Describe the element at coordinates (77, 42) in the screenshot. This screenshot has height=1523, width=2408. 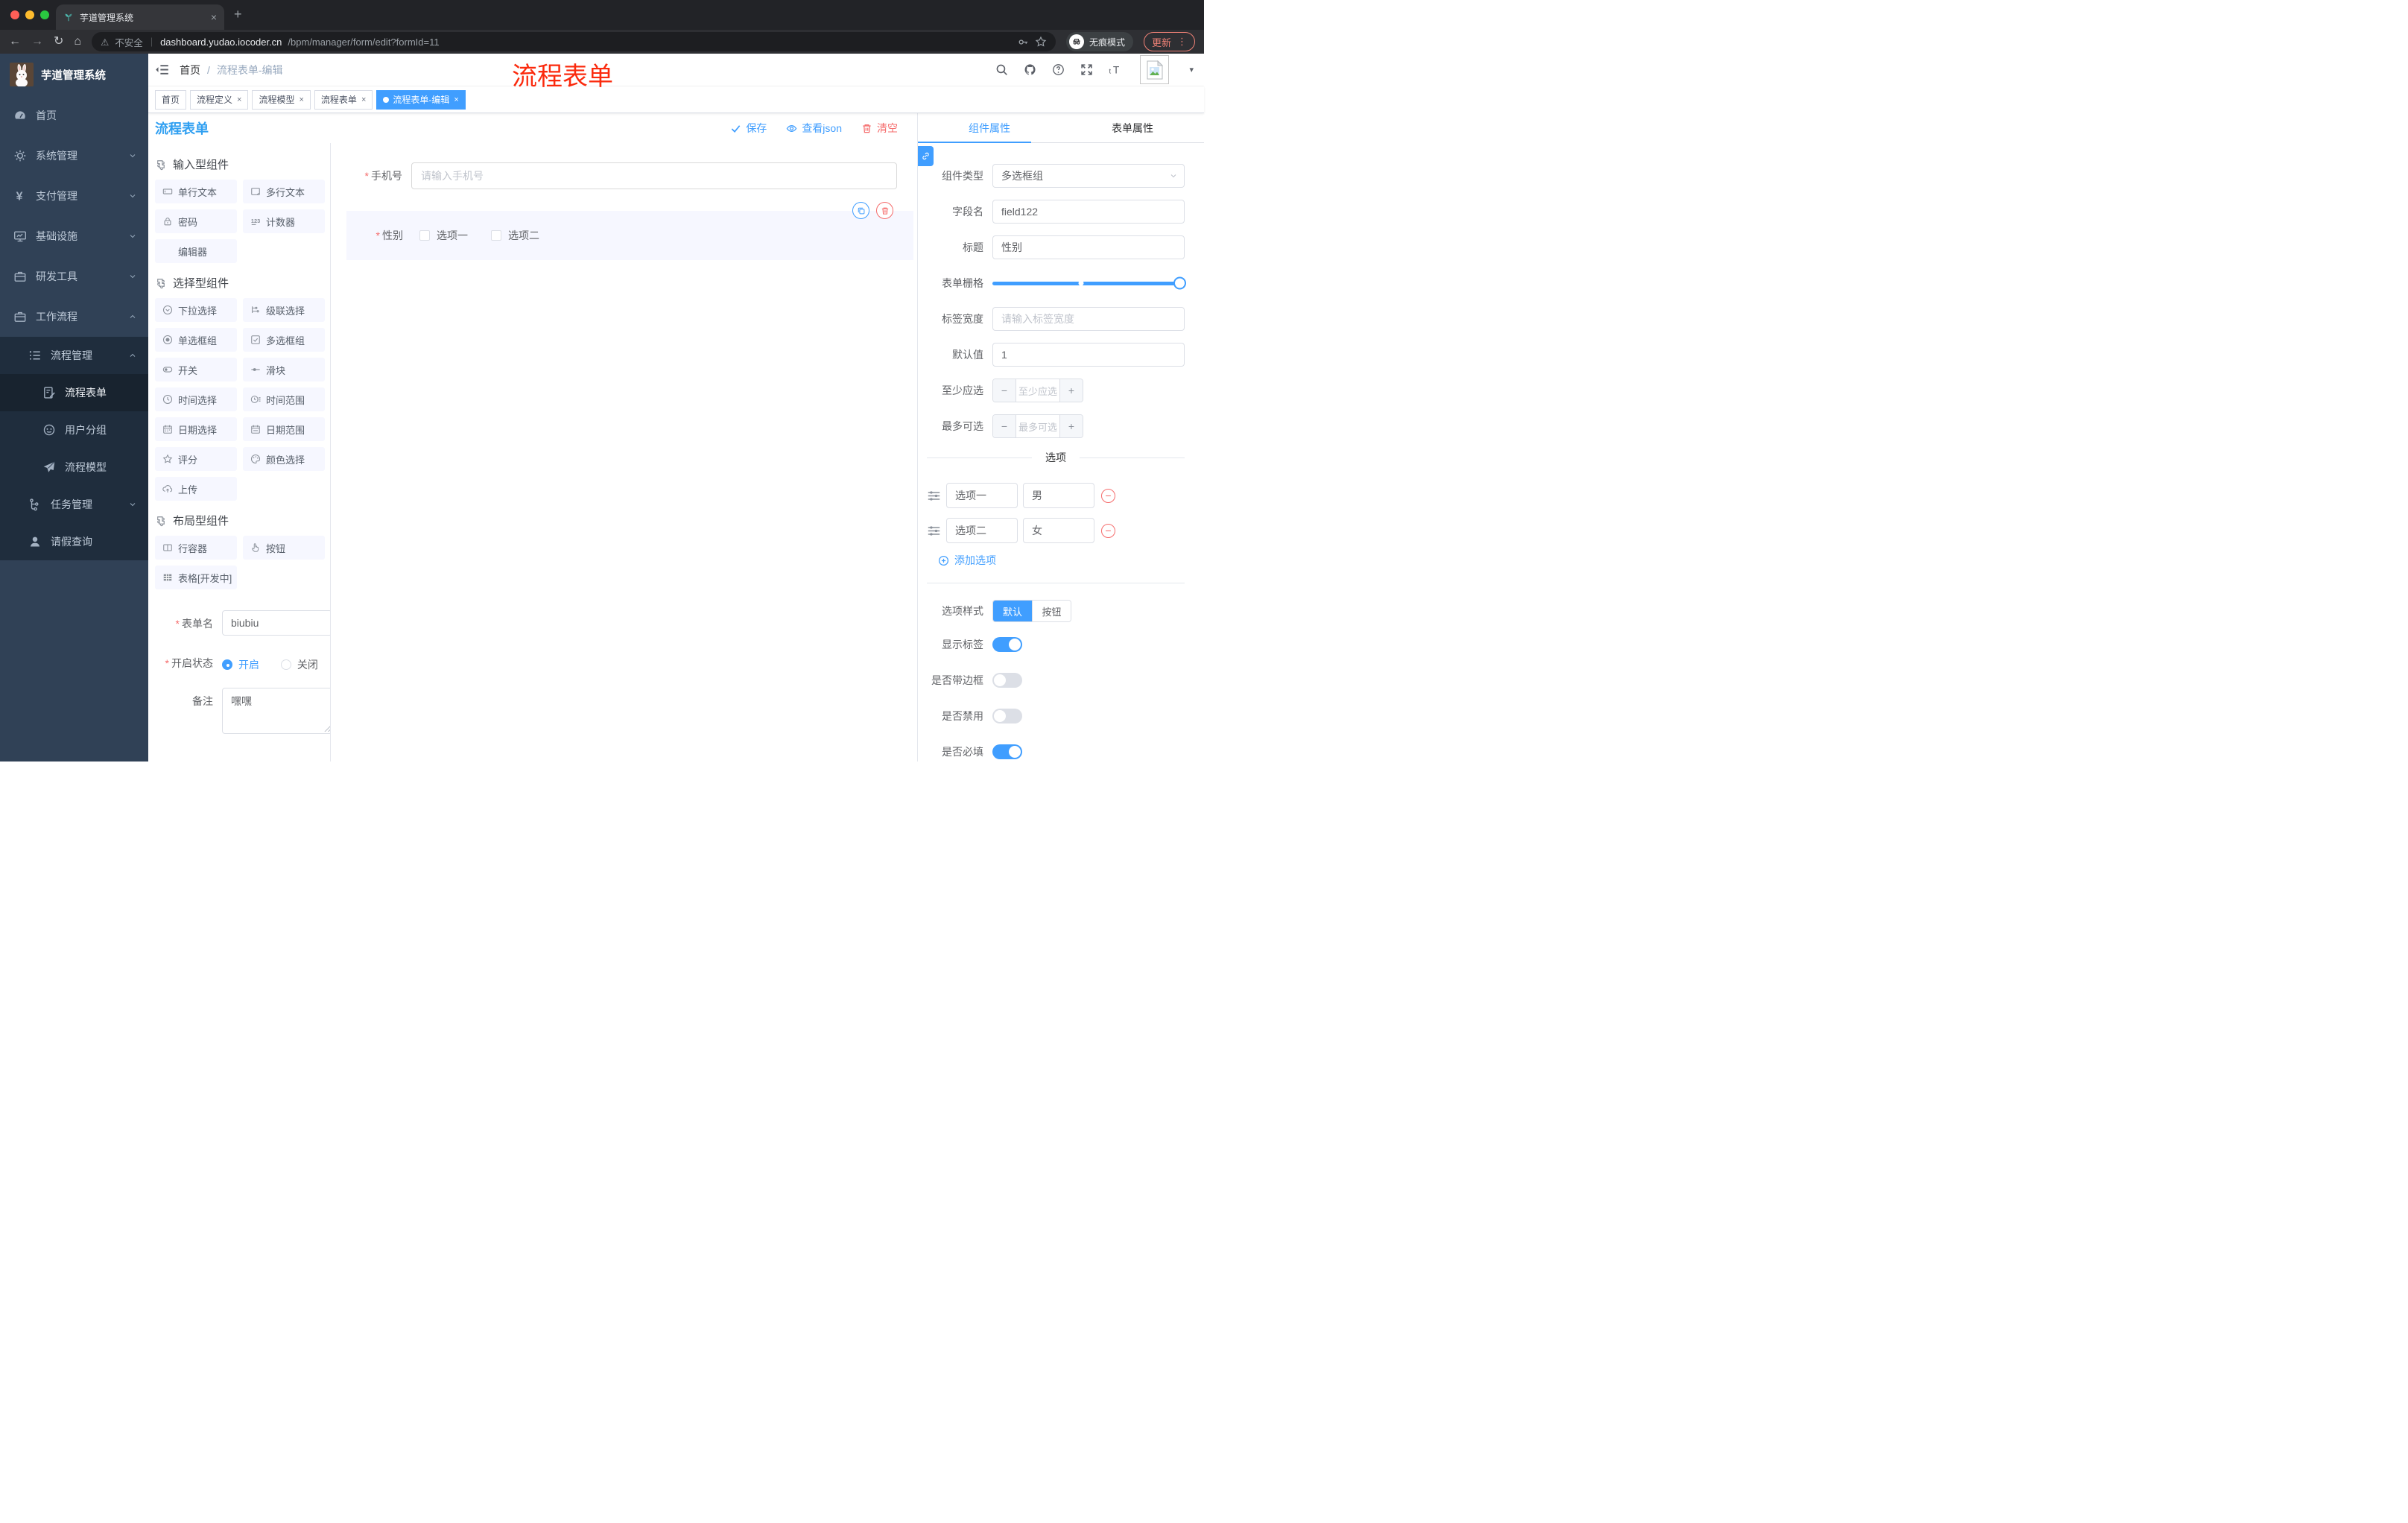
I see `home-icon: ⌂` at that location.